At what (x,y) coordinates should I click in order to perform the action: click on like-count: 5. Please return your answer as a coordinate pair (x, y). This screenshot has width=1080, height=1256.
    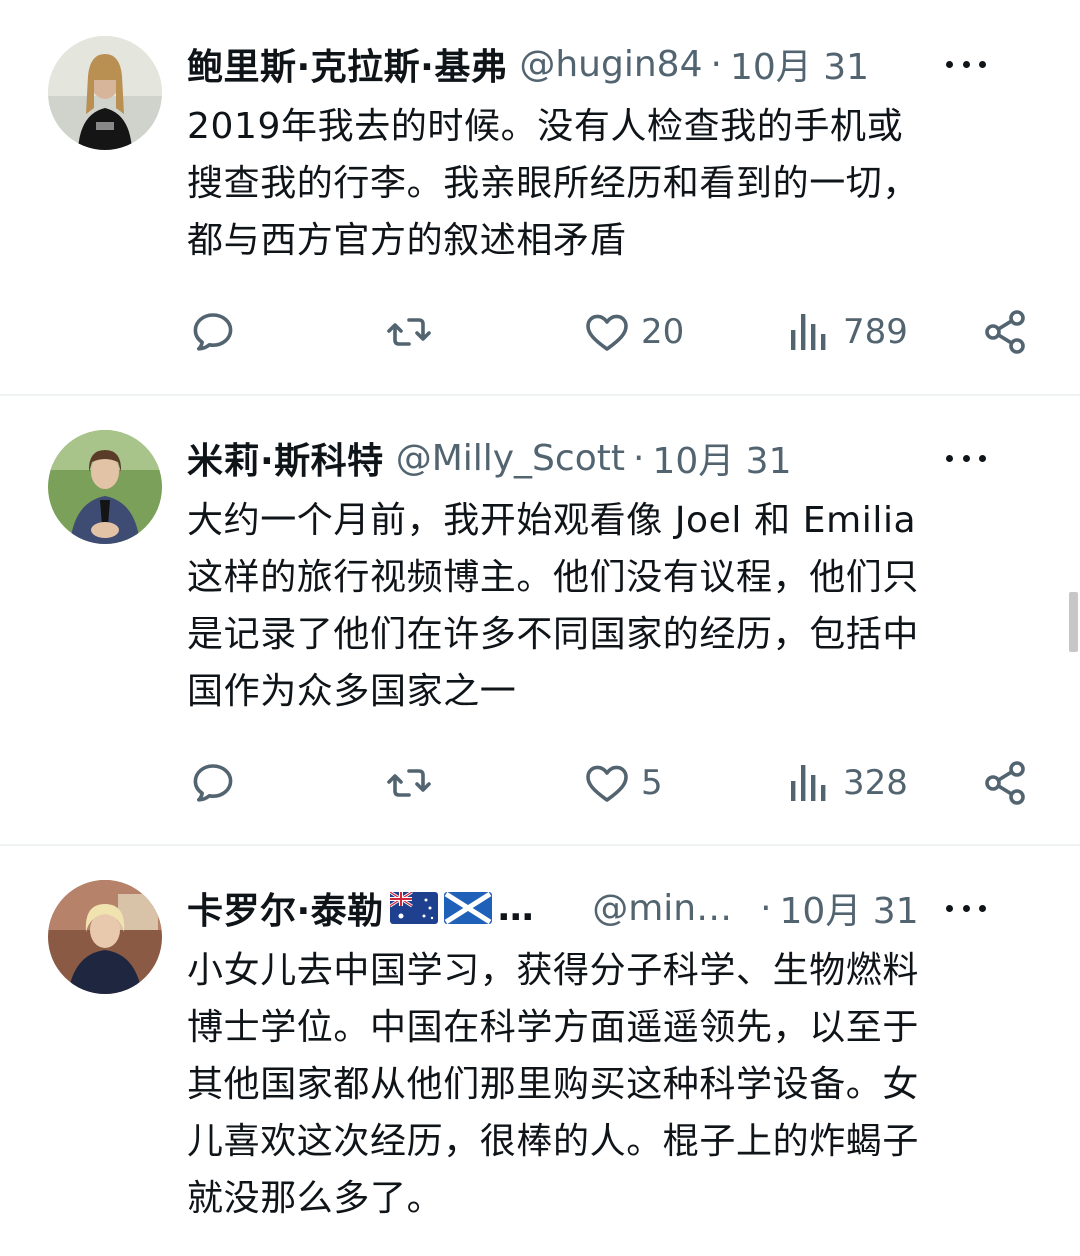
    Looking at the image, I should click on (652, 783).